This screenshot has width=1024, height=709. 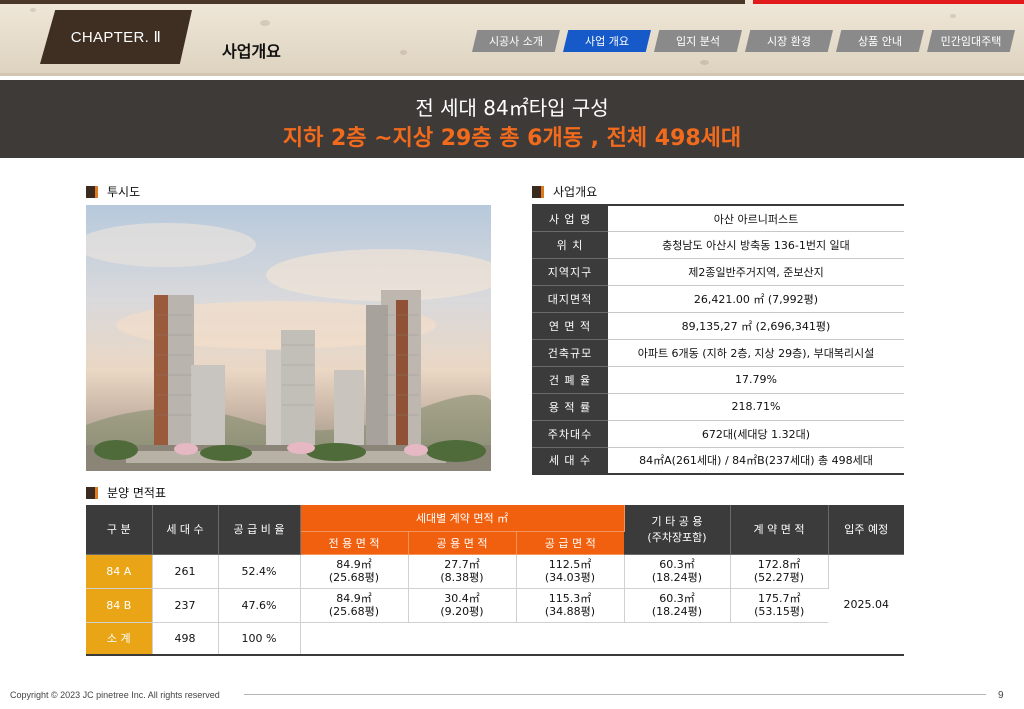 I want to click on chapter-label: CHAPTER. Ⅱ, so click(x=116, y=37).